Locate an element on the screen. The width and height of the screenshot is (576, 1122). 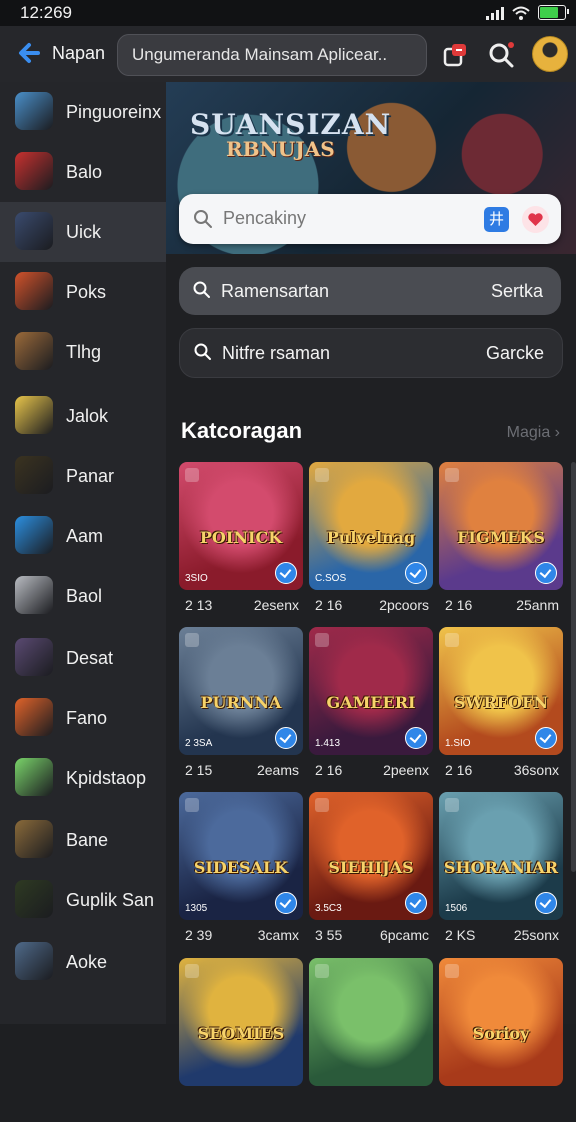
game-cover: Pulvelnag C.SOS is located at coordinates (371, 526).